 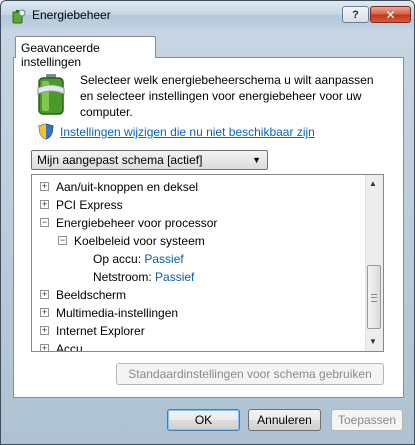 What do you see at coordinates (46, 131) in the screenshot?
I see `shield-icon` at bounding box center [46, 131].